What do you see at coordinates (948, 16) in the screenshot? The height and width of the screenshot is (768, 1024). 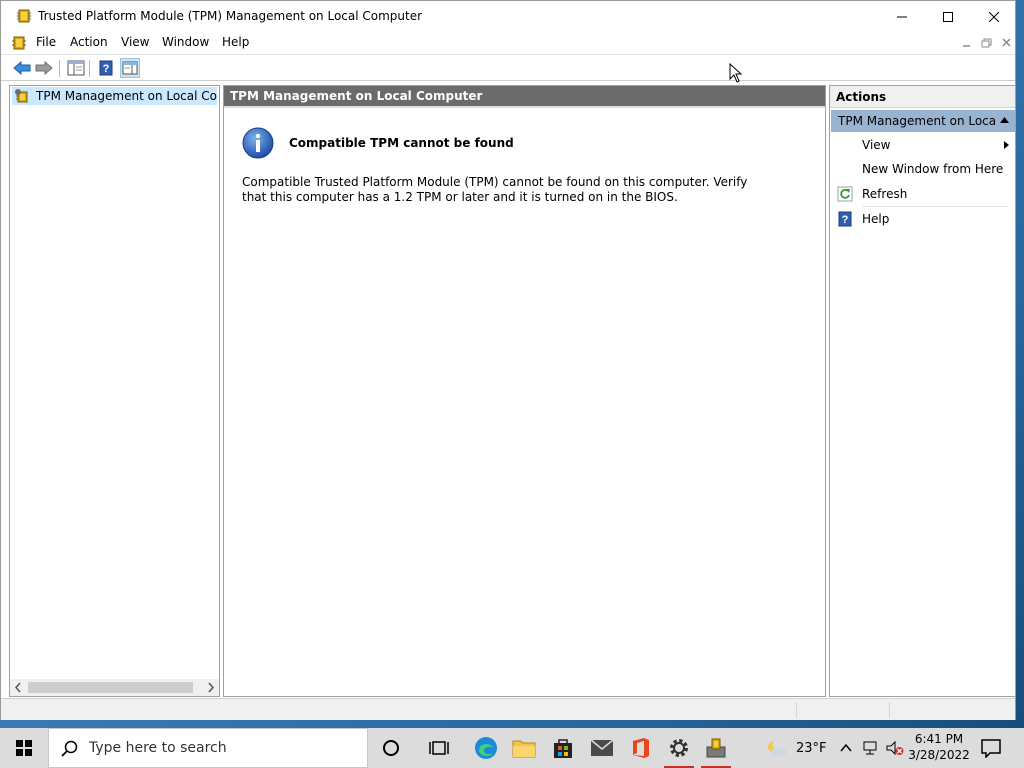 I see `maximize-button` at bounding box center [948, 16].